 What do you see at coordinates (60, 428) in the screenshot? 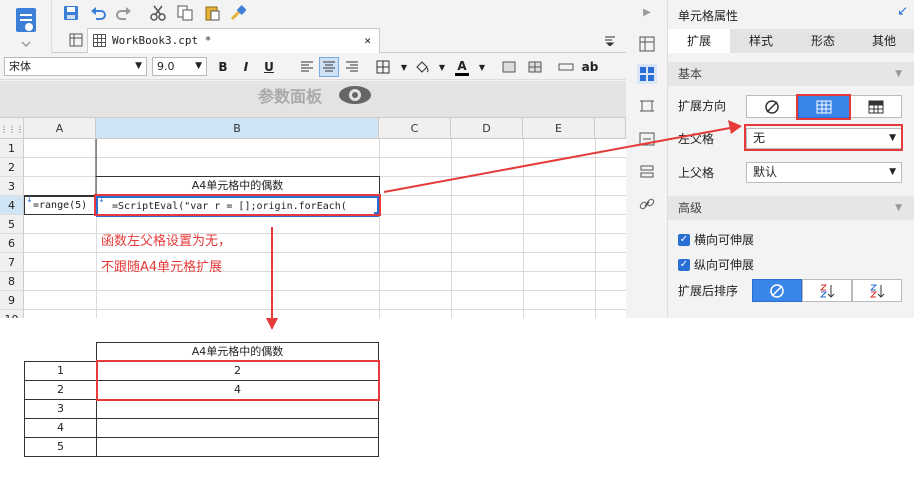
I see `result-index: 4` at bounding box center [60, 428].